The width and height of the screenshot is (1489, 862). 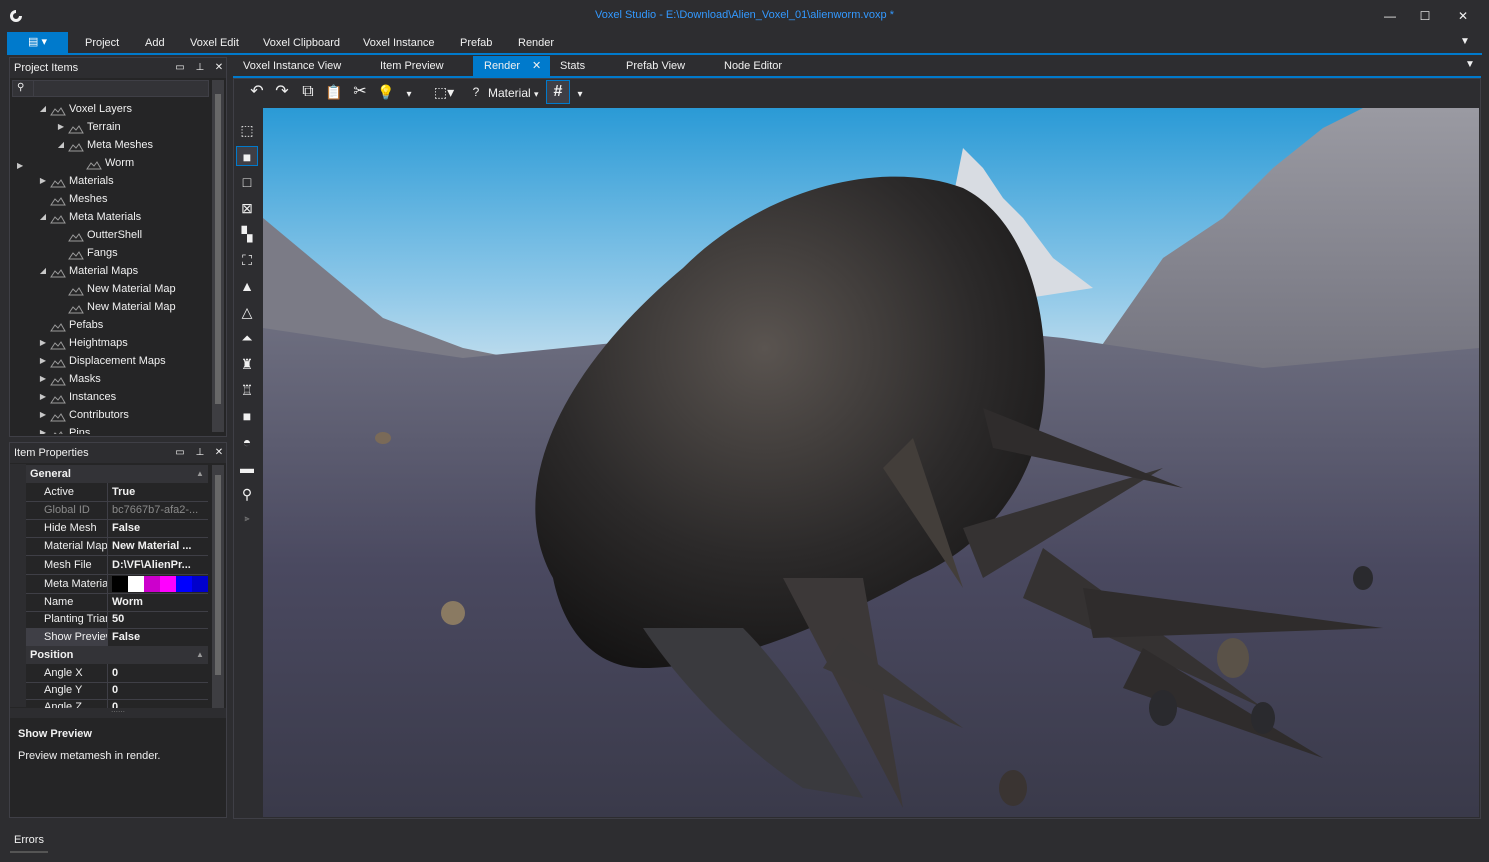 I want to click on category-position: Position, so click(x=117, y=655).